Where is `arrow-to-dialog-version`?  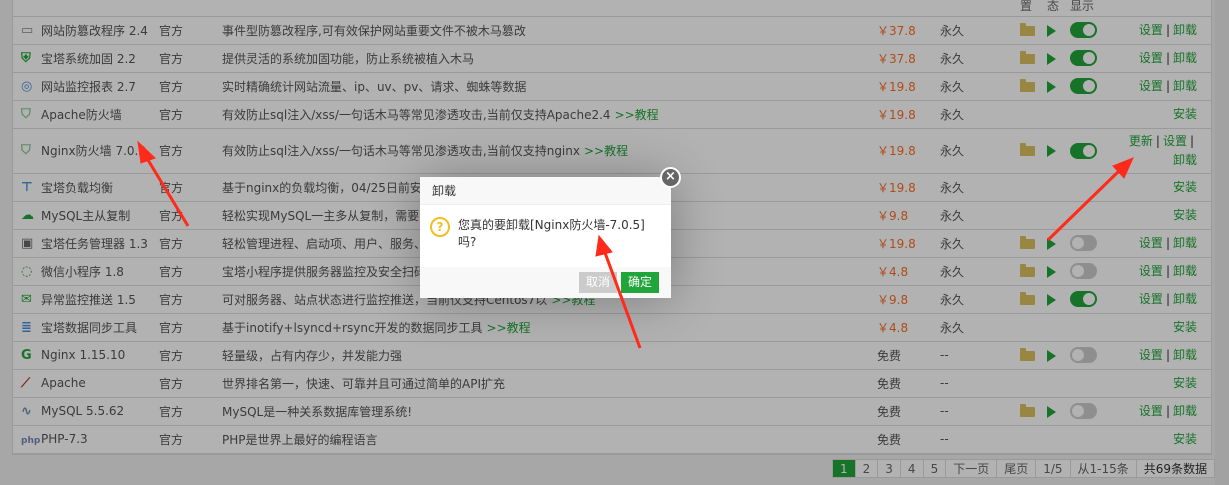 arrow-to-dialog-version is located at coordinates (622, 299).